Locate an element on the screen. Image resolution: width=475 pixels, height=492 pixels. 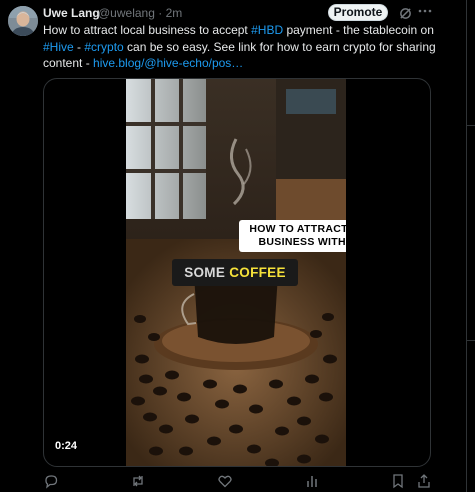
more-icon is located at coordinates (425, 11).